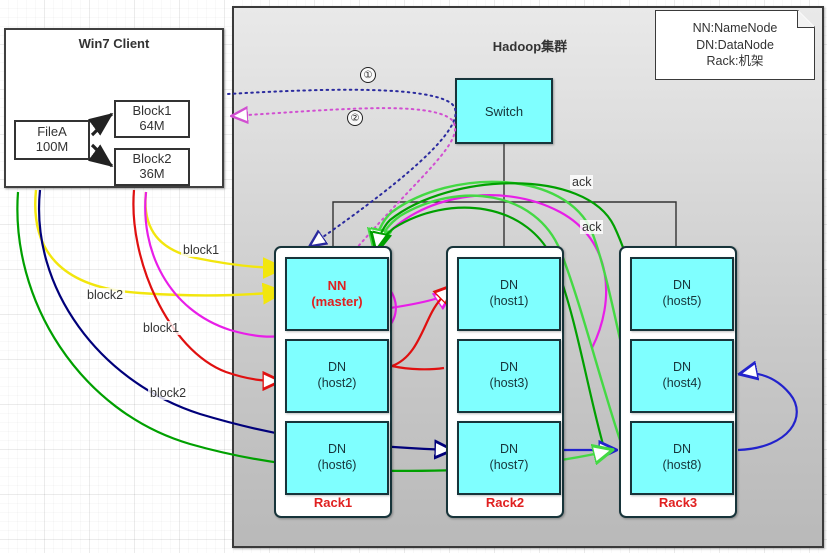 Image resolution: width=827 pixels, height=553 pixels. What do you see at coordinates (682, 383) in the screenshot?
I see `node-dn-host4-line2: (host4)` at bounding box center [682, 383].